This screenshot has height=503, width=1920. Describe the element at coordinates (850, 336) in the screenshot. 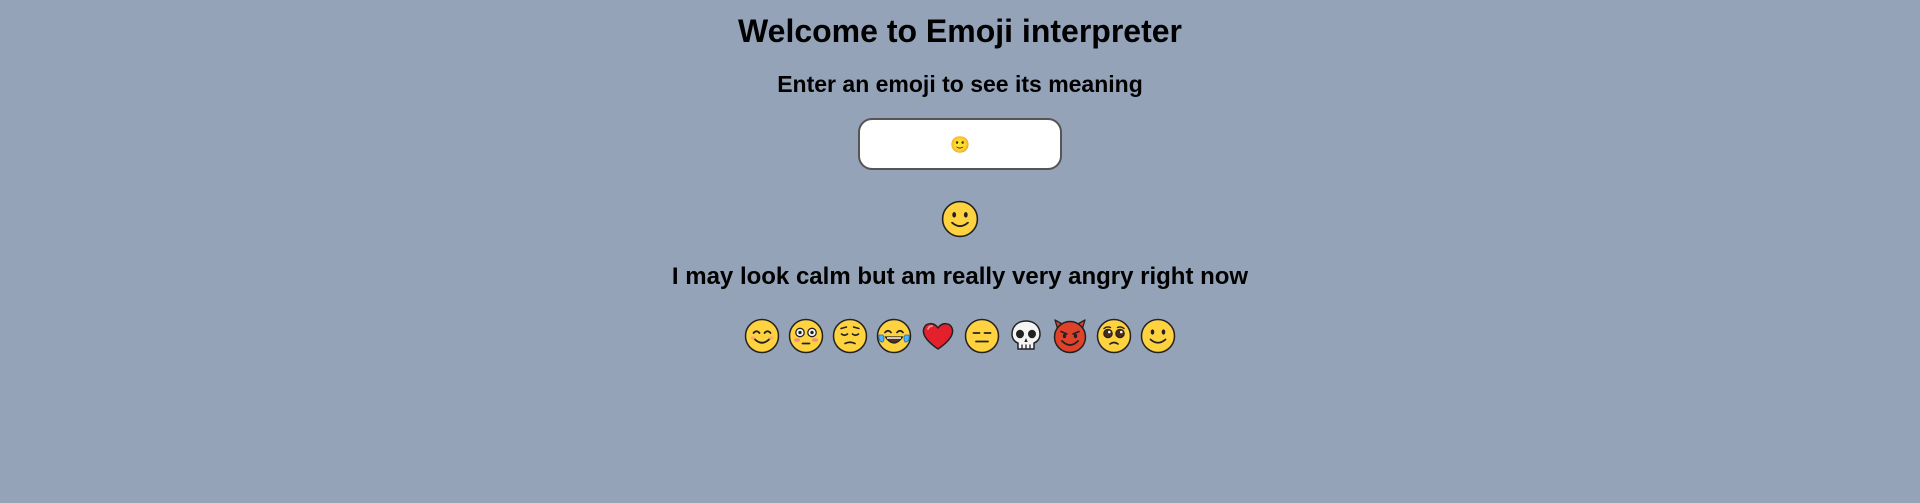

I see `pensive-face-icon` at that location.